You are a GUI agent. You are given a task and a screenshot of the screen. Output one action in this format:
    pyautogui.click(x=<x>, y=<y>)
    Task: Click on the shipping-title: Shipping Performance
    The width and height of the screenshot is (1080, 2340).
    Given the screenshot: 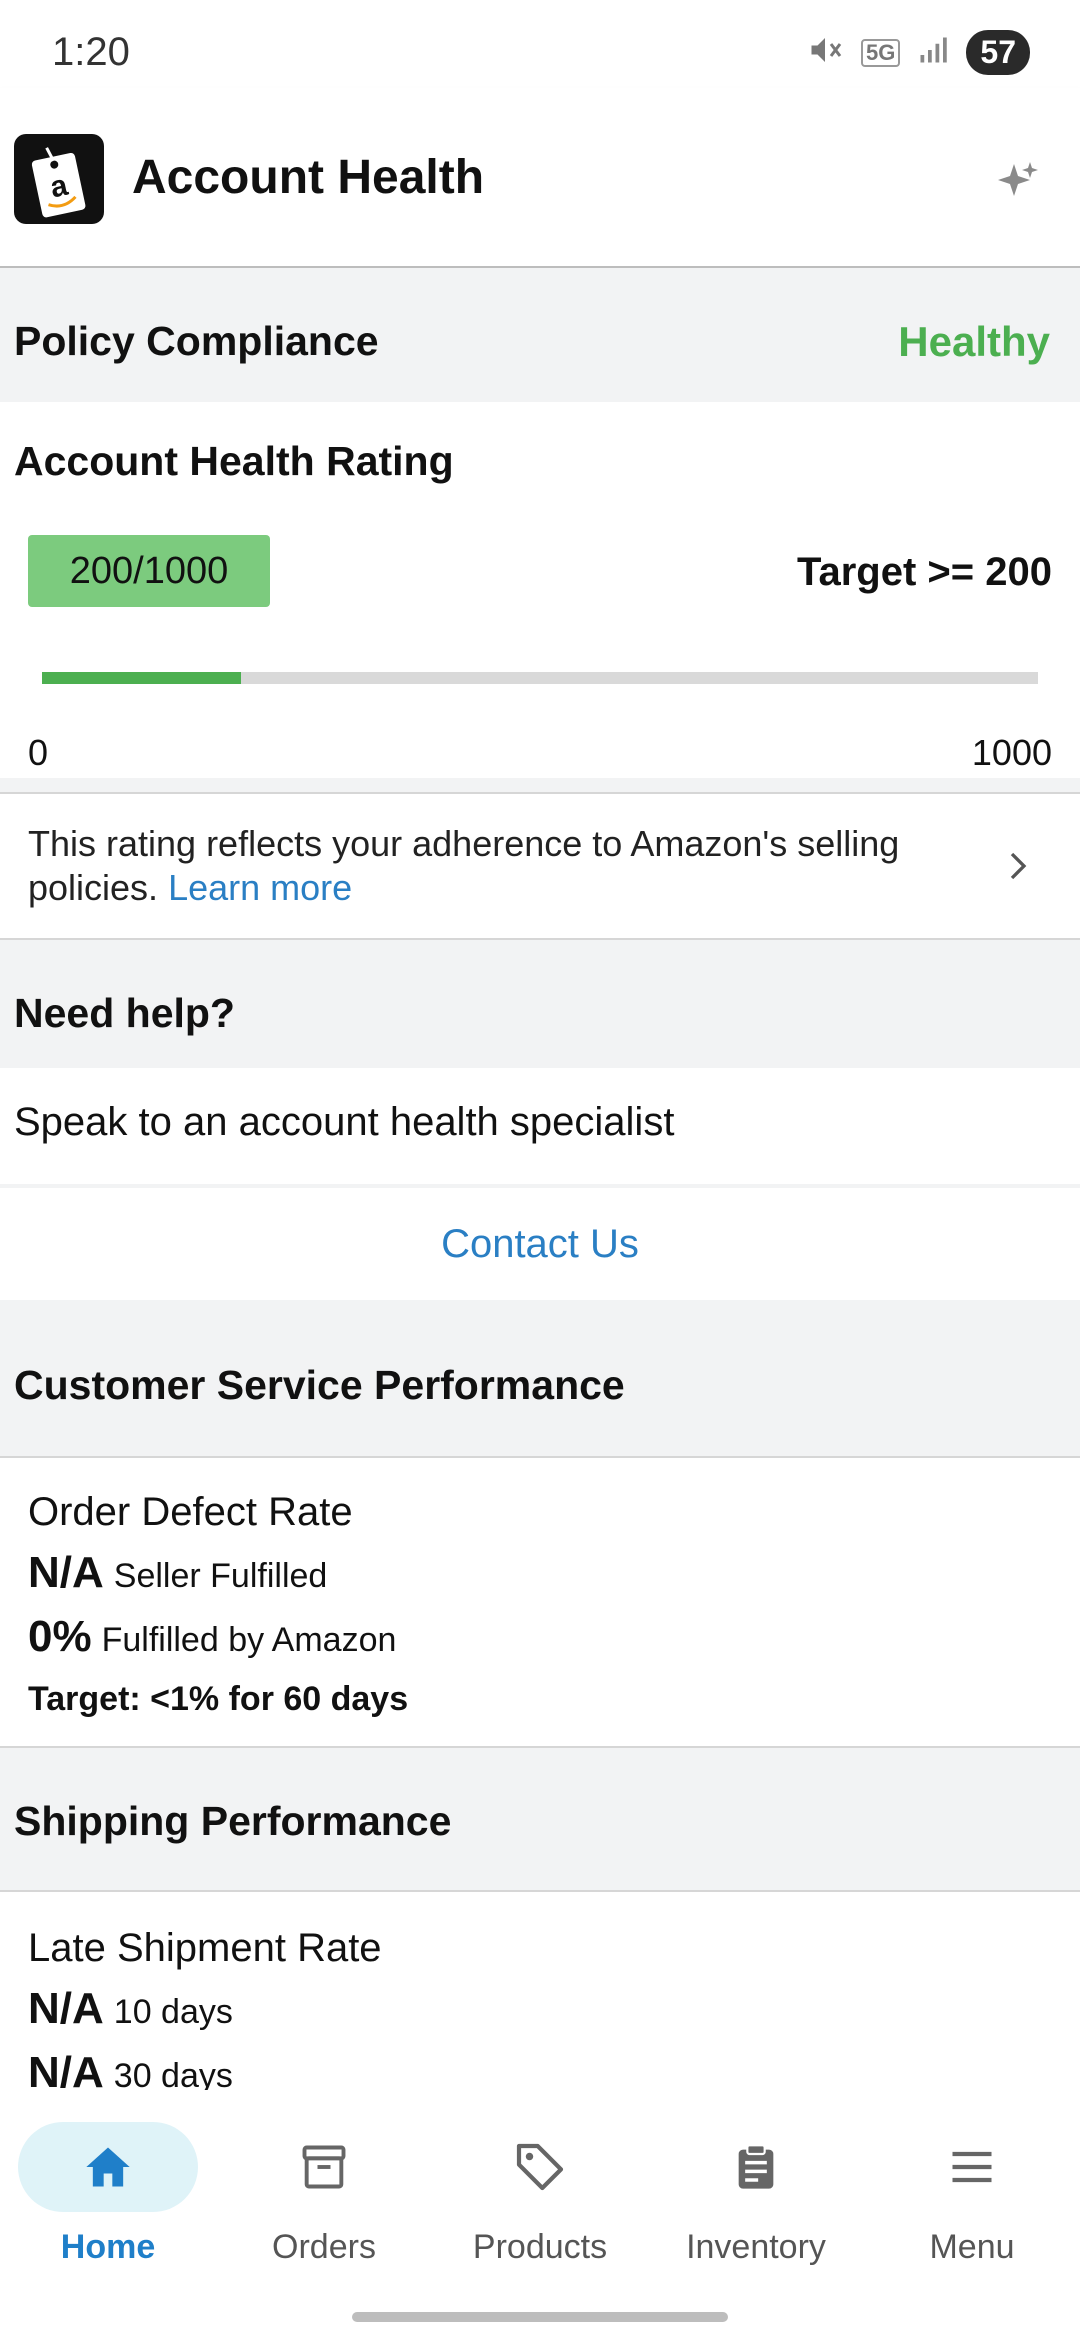 What is the action you would take?
    pyautogui.click(x=233, y=1821)
    